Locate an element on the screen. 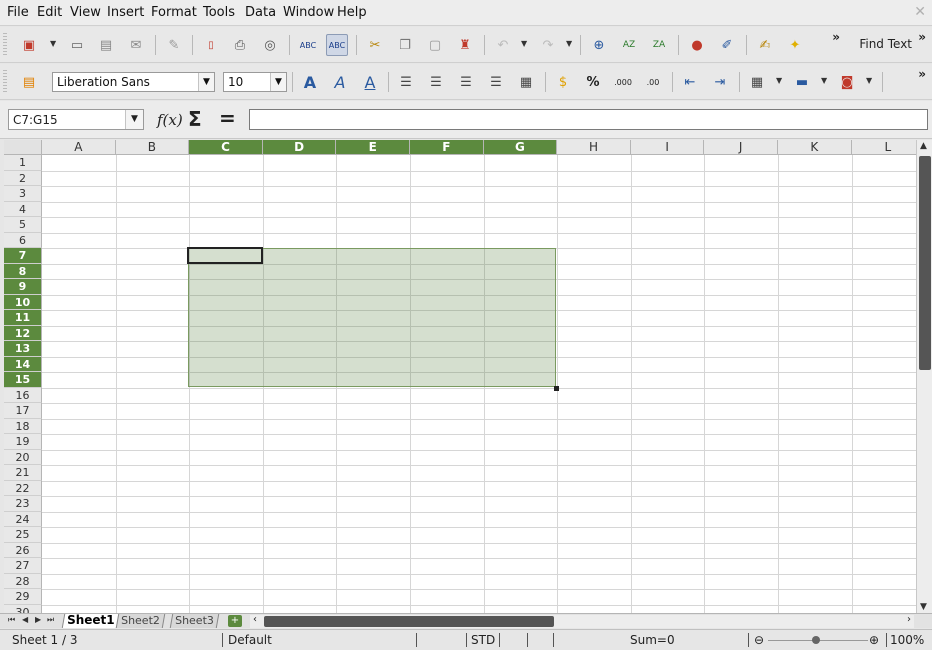 The image size is (932, 650). row-header-1: 1 is located at coordinates (23, 163).